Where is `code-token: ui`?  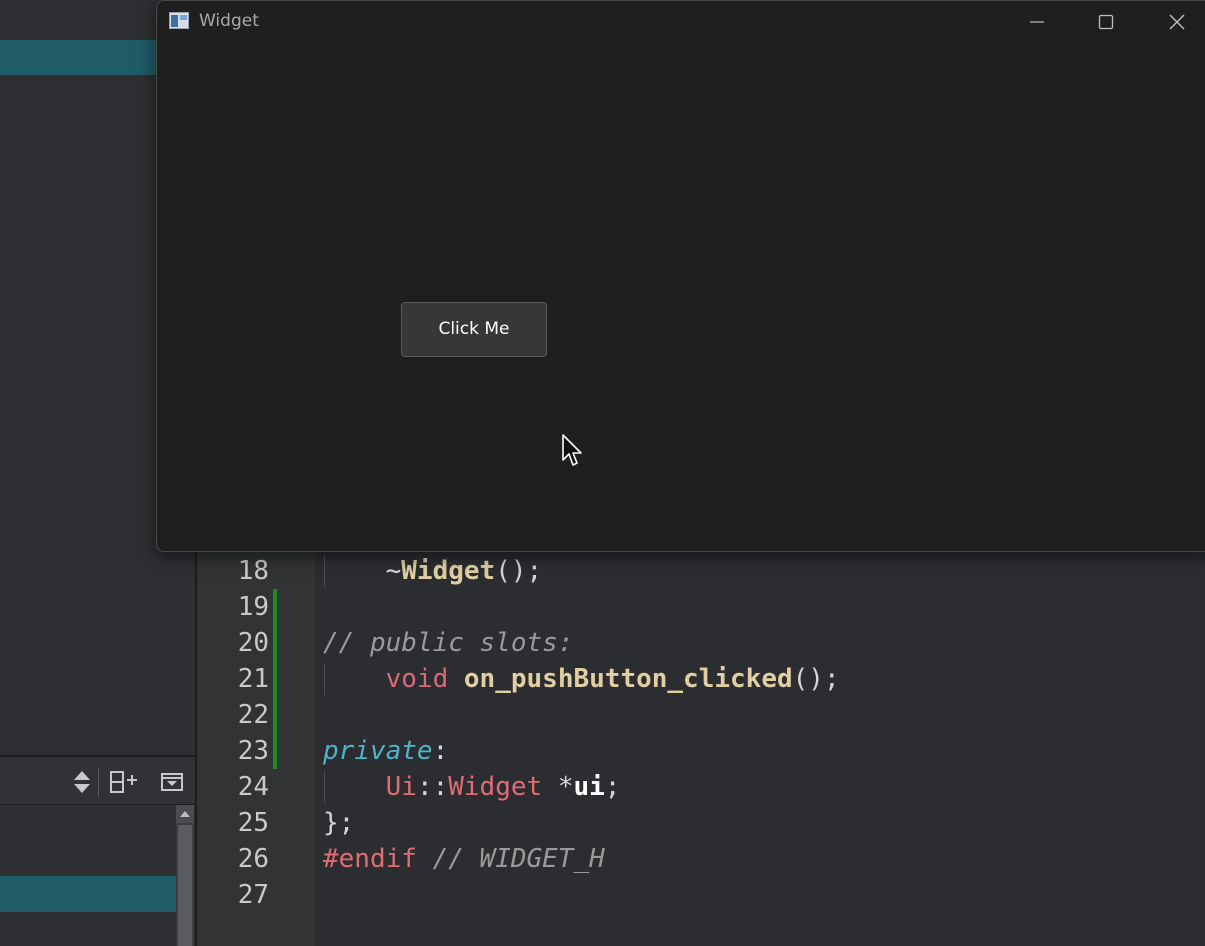 code-token: ui is located at coordinates (589, 787).